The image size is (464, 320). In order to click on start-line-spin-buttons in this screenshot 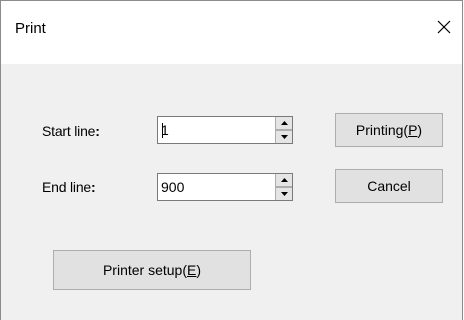, I will do `click(283, 130)`.